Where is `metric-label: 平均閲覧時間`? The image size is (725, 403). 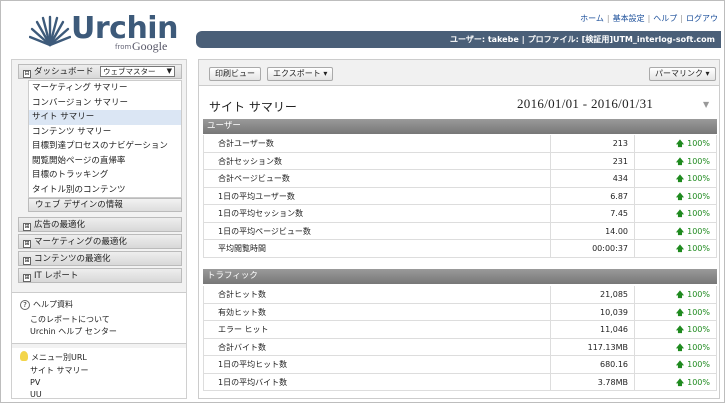
metric-label: 平均閲覧時間 is located at coordinates (242, 248).